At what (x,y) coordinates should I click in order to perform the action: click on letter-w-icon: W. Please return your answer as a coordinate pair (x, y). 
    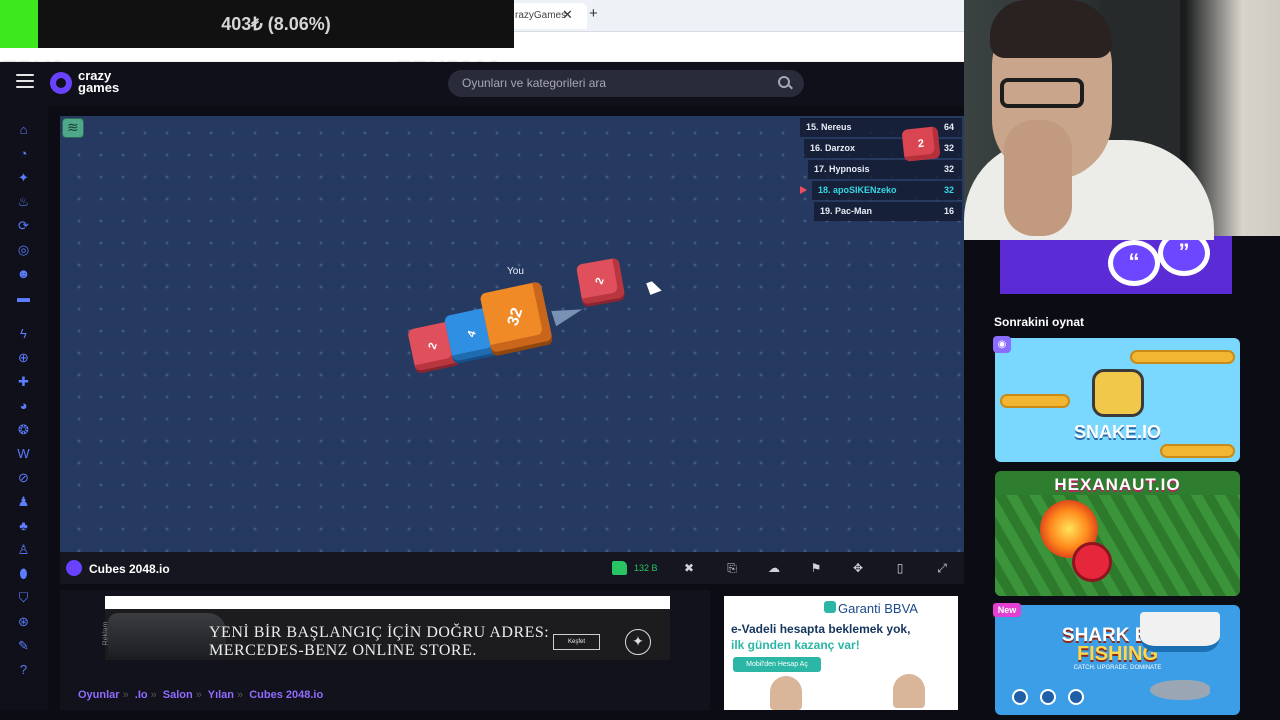
    Looking at the image, I should click on (23, 453).